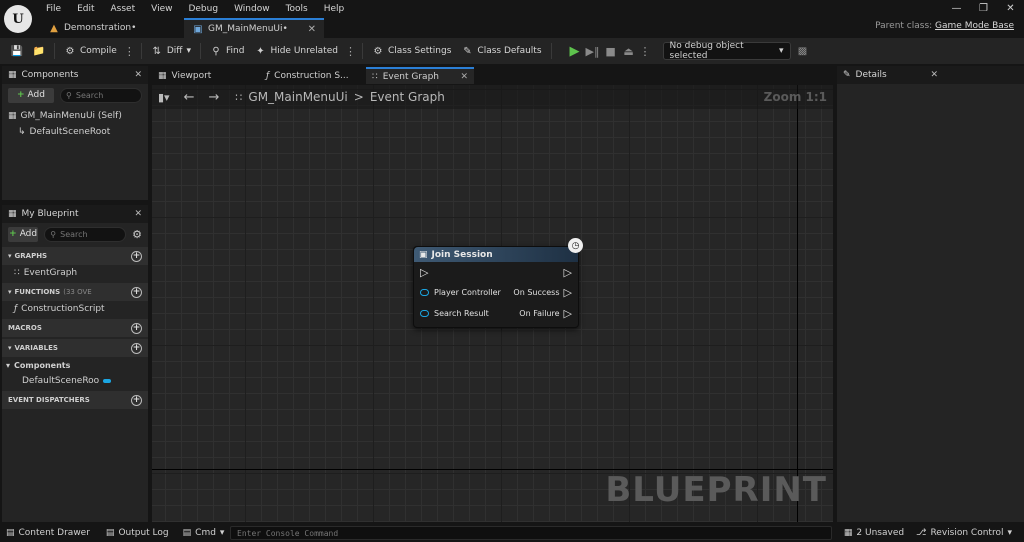 The image size is (1024, 542). Describe the element at coordinates (568, 272) in the screenshot. I see `exec-out-pin: ▷` at that location.